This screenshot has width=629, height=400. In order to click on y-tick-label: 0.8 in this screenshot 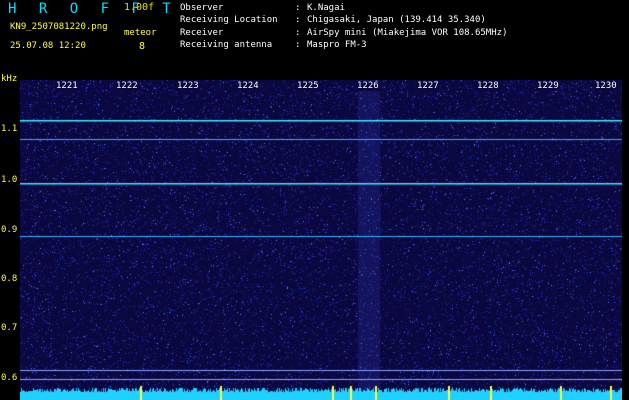, I will do `click(9, 279)`.